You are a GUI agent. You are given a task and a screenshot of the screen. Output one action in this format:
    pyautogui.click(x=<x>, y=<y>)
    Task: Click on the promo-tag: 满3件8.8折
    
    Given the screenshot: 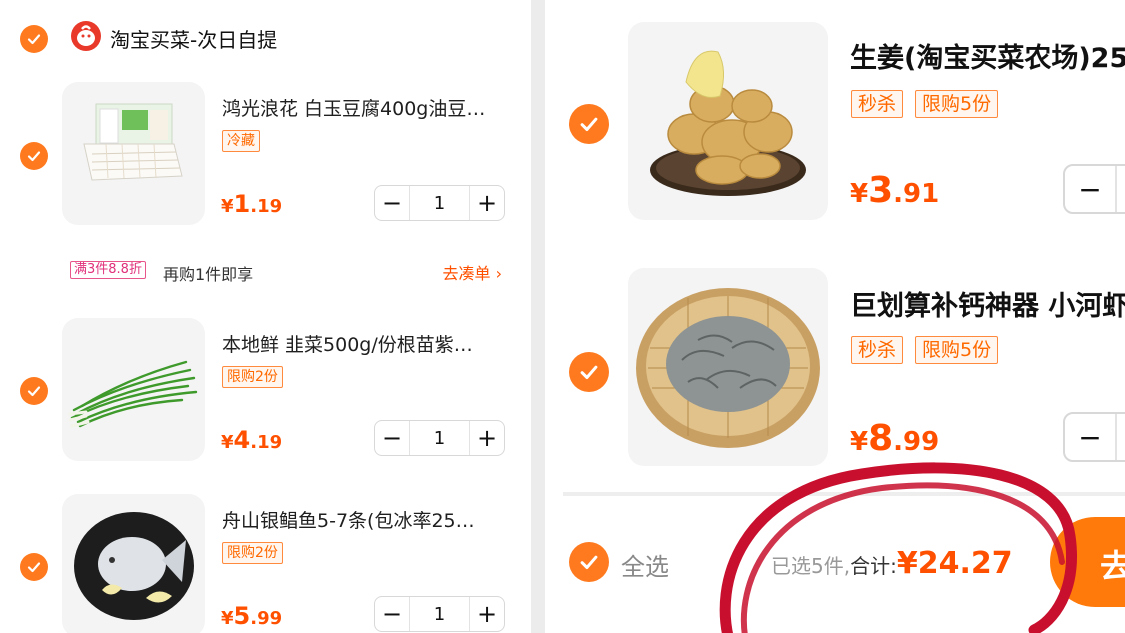 What is the action you would take?
    pyautogui.click(x=108, y=270)
    